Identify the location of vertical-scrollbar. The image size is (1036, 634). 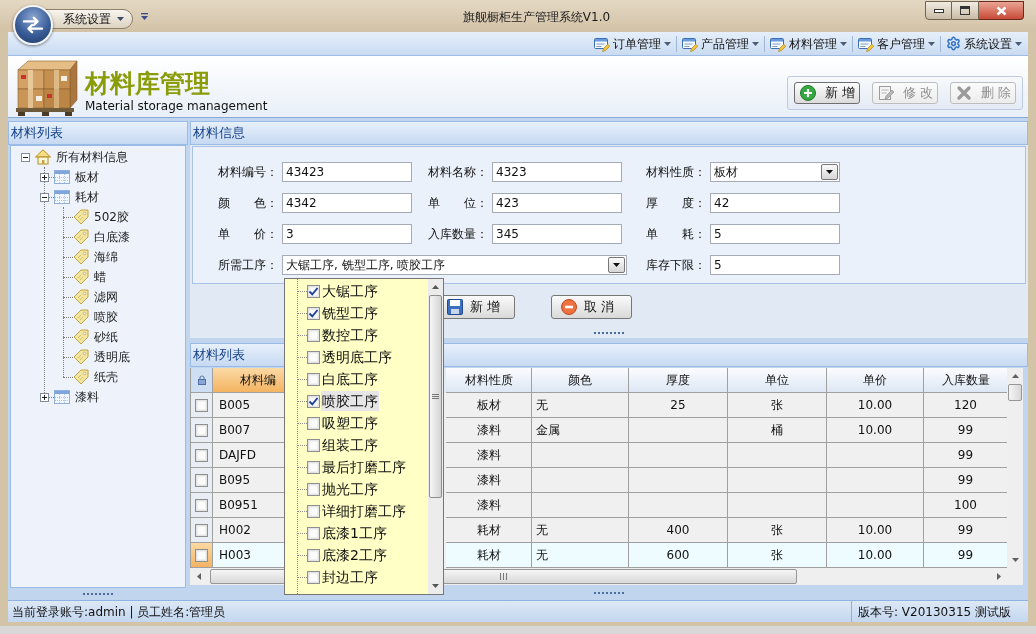
(435, 436).